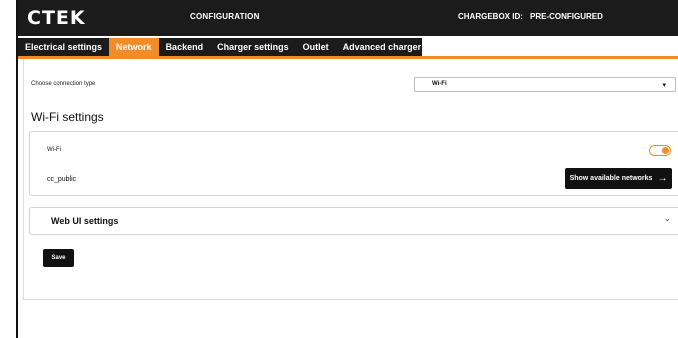 This screenshot has height=338, width=678. Describe the element at coordinates (253, 47) in the screenshot. I see `tab-charger-settings: Charger settings` at that location.